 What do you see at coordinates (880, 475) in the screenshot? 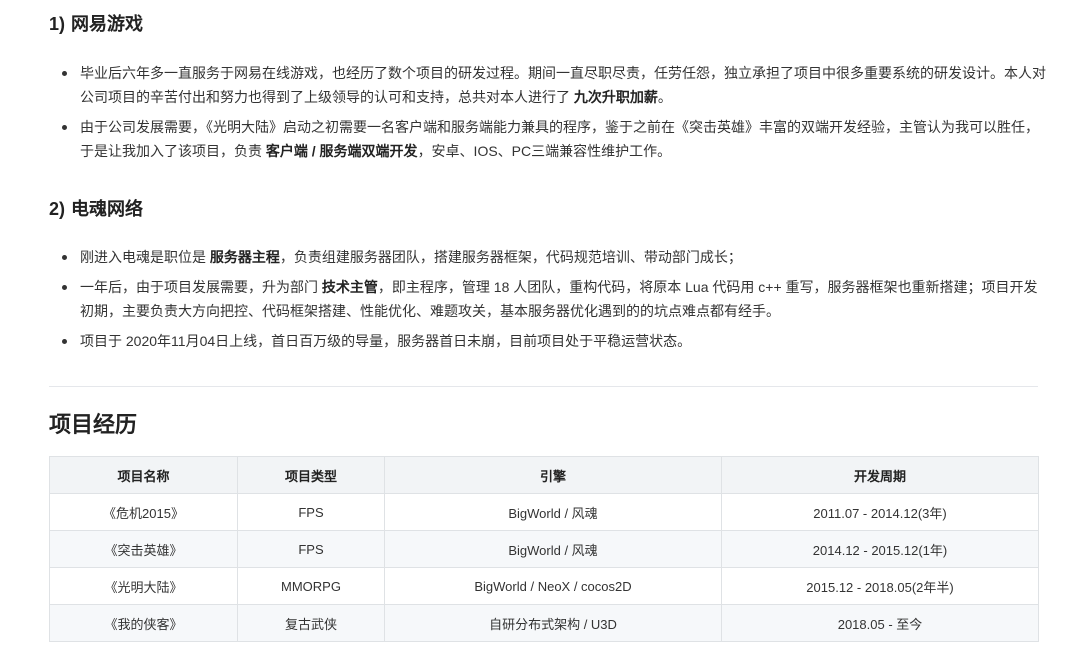
I see `column-header-period: 开发周期` at bounding box center [880, 475].